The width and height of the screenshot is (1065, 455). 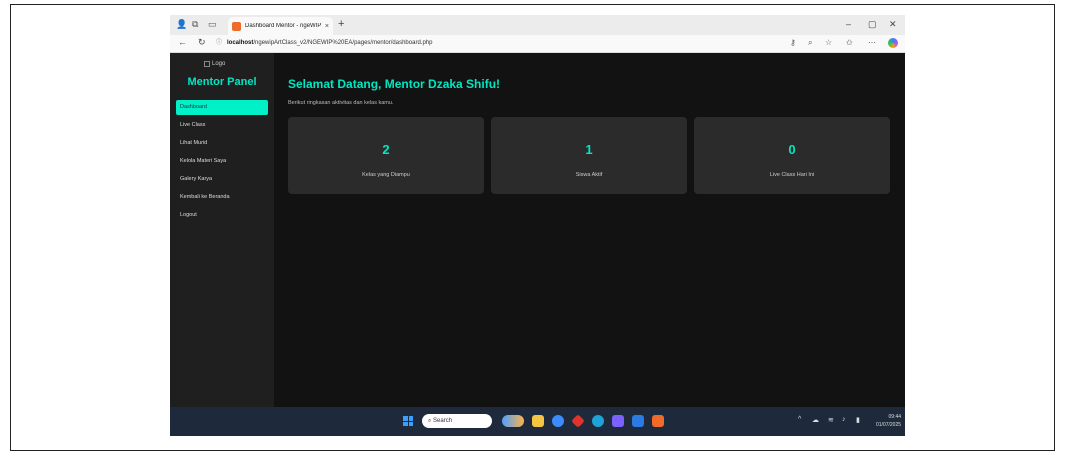 What do you see at coordinates (182, 42) in the screenshot?
I see `back-arrow-icon: ←` at bounding box center [182, 42].